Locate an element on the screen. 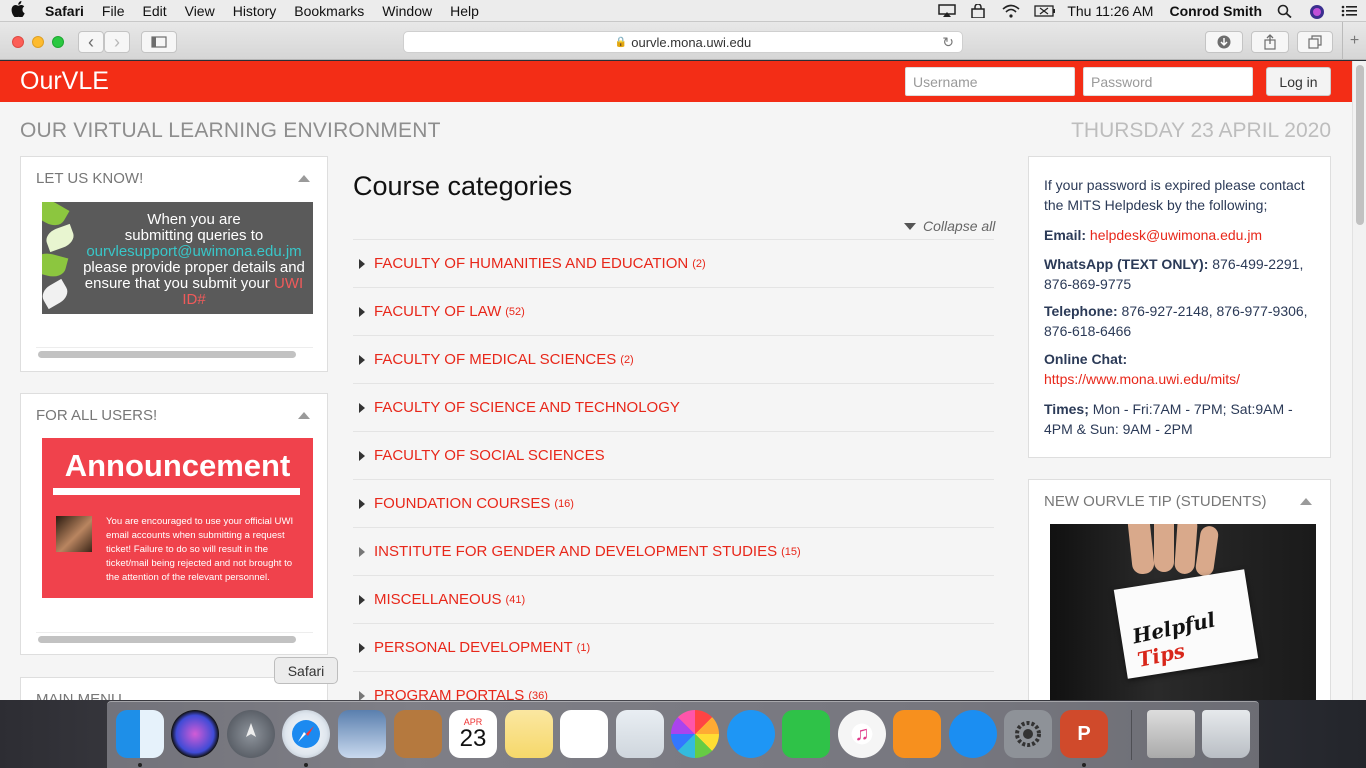 The width and height of the screenshot is (1366, 768). mail-stamp-icon is located at coordinates (362, 734).